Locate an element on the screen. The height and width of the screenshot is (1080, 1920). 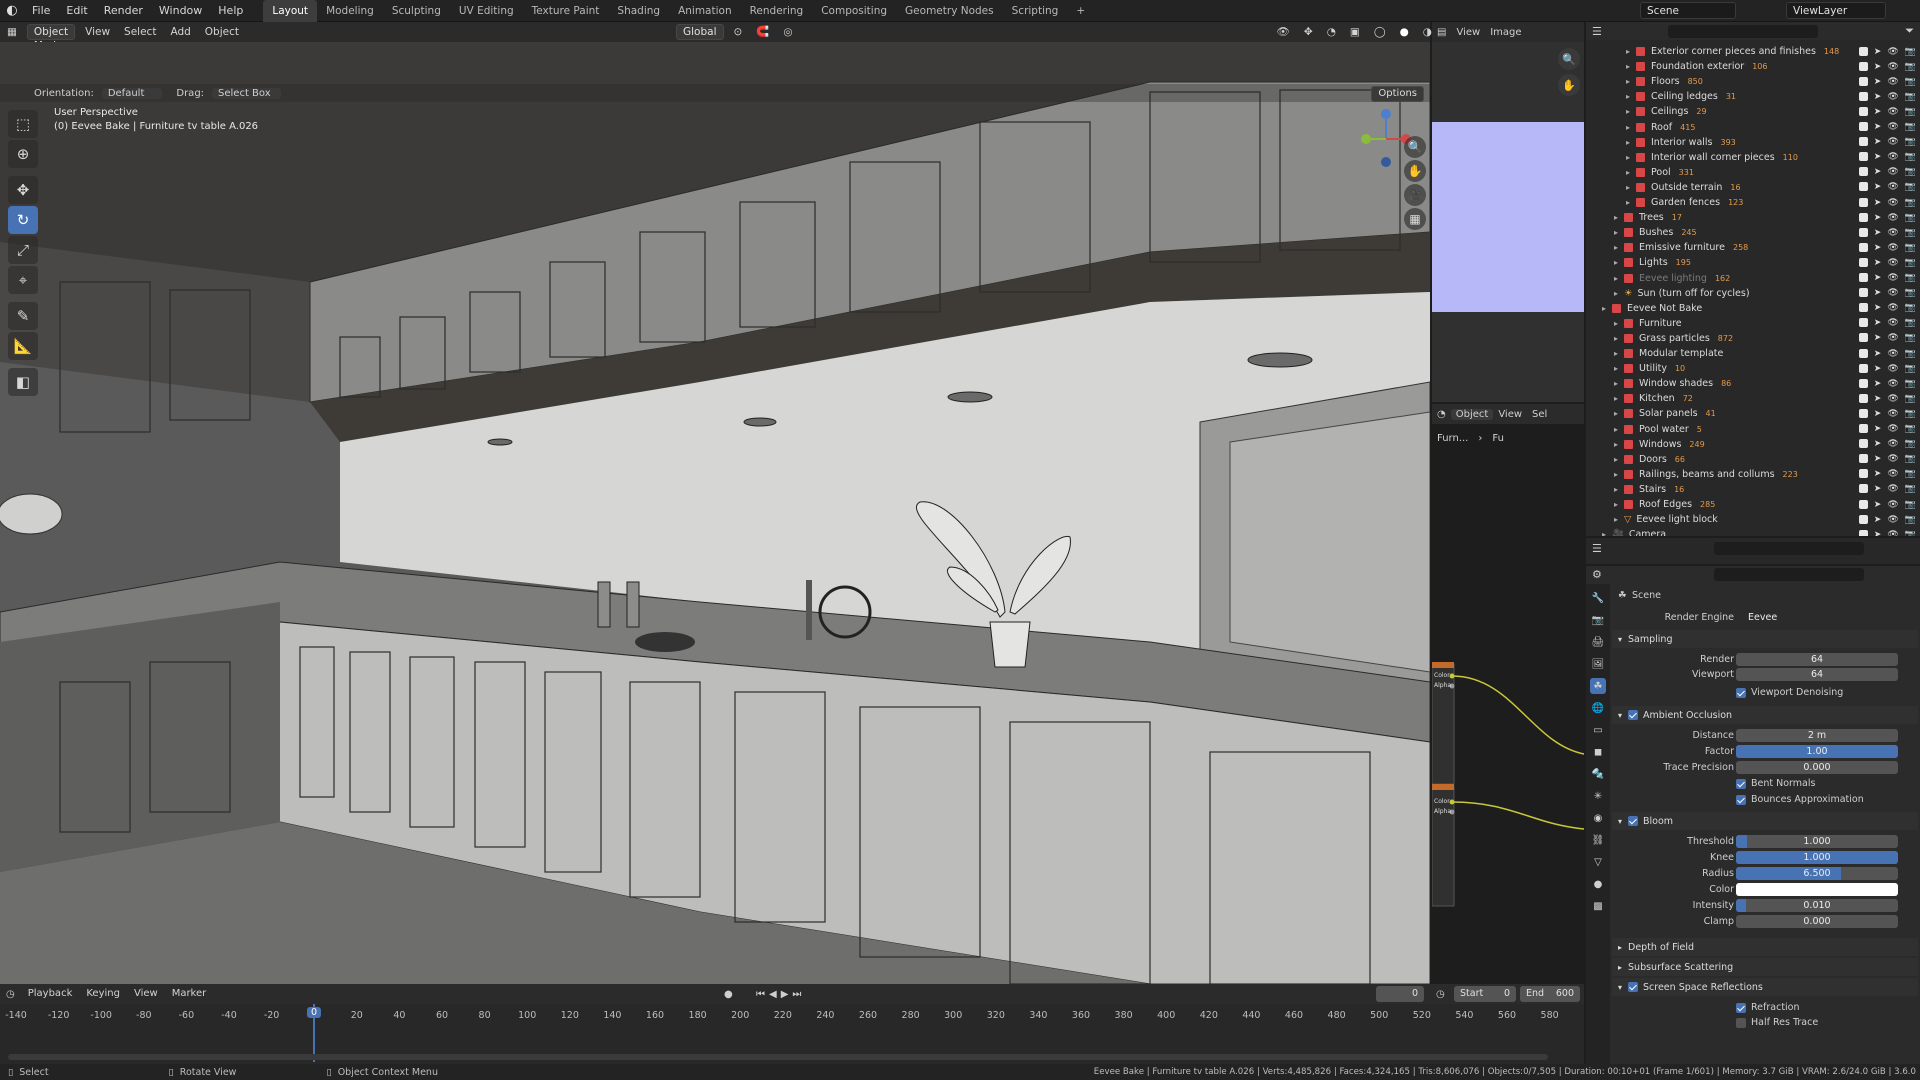
bloom-panel-header: ▾ Bloom is located at coordinates (1765, 821).